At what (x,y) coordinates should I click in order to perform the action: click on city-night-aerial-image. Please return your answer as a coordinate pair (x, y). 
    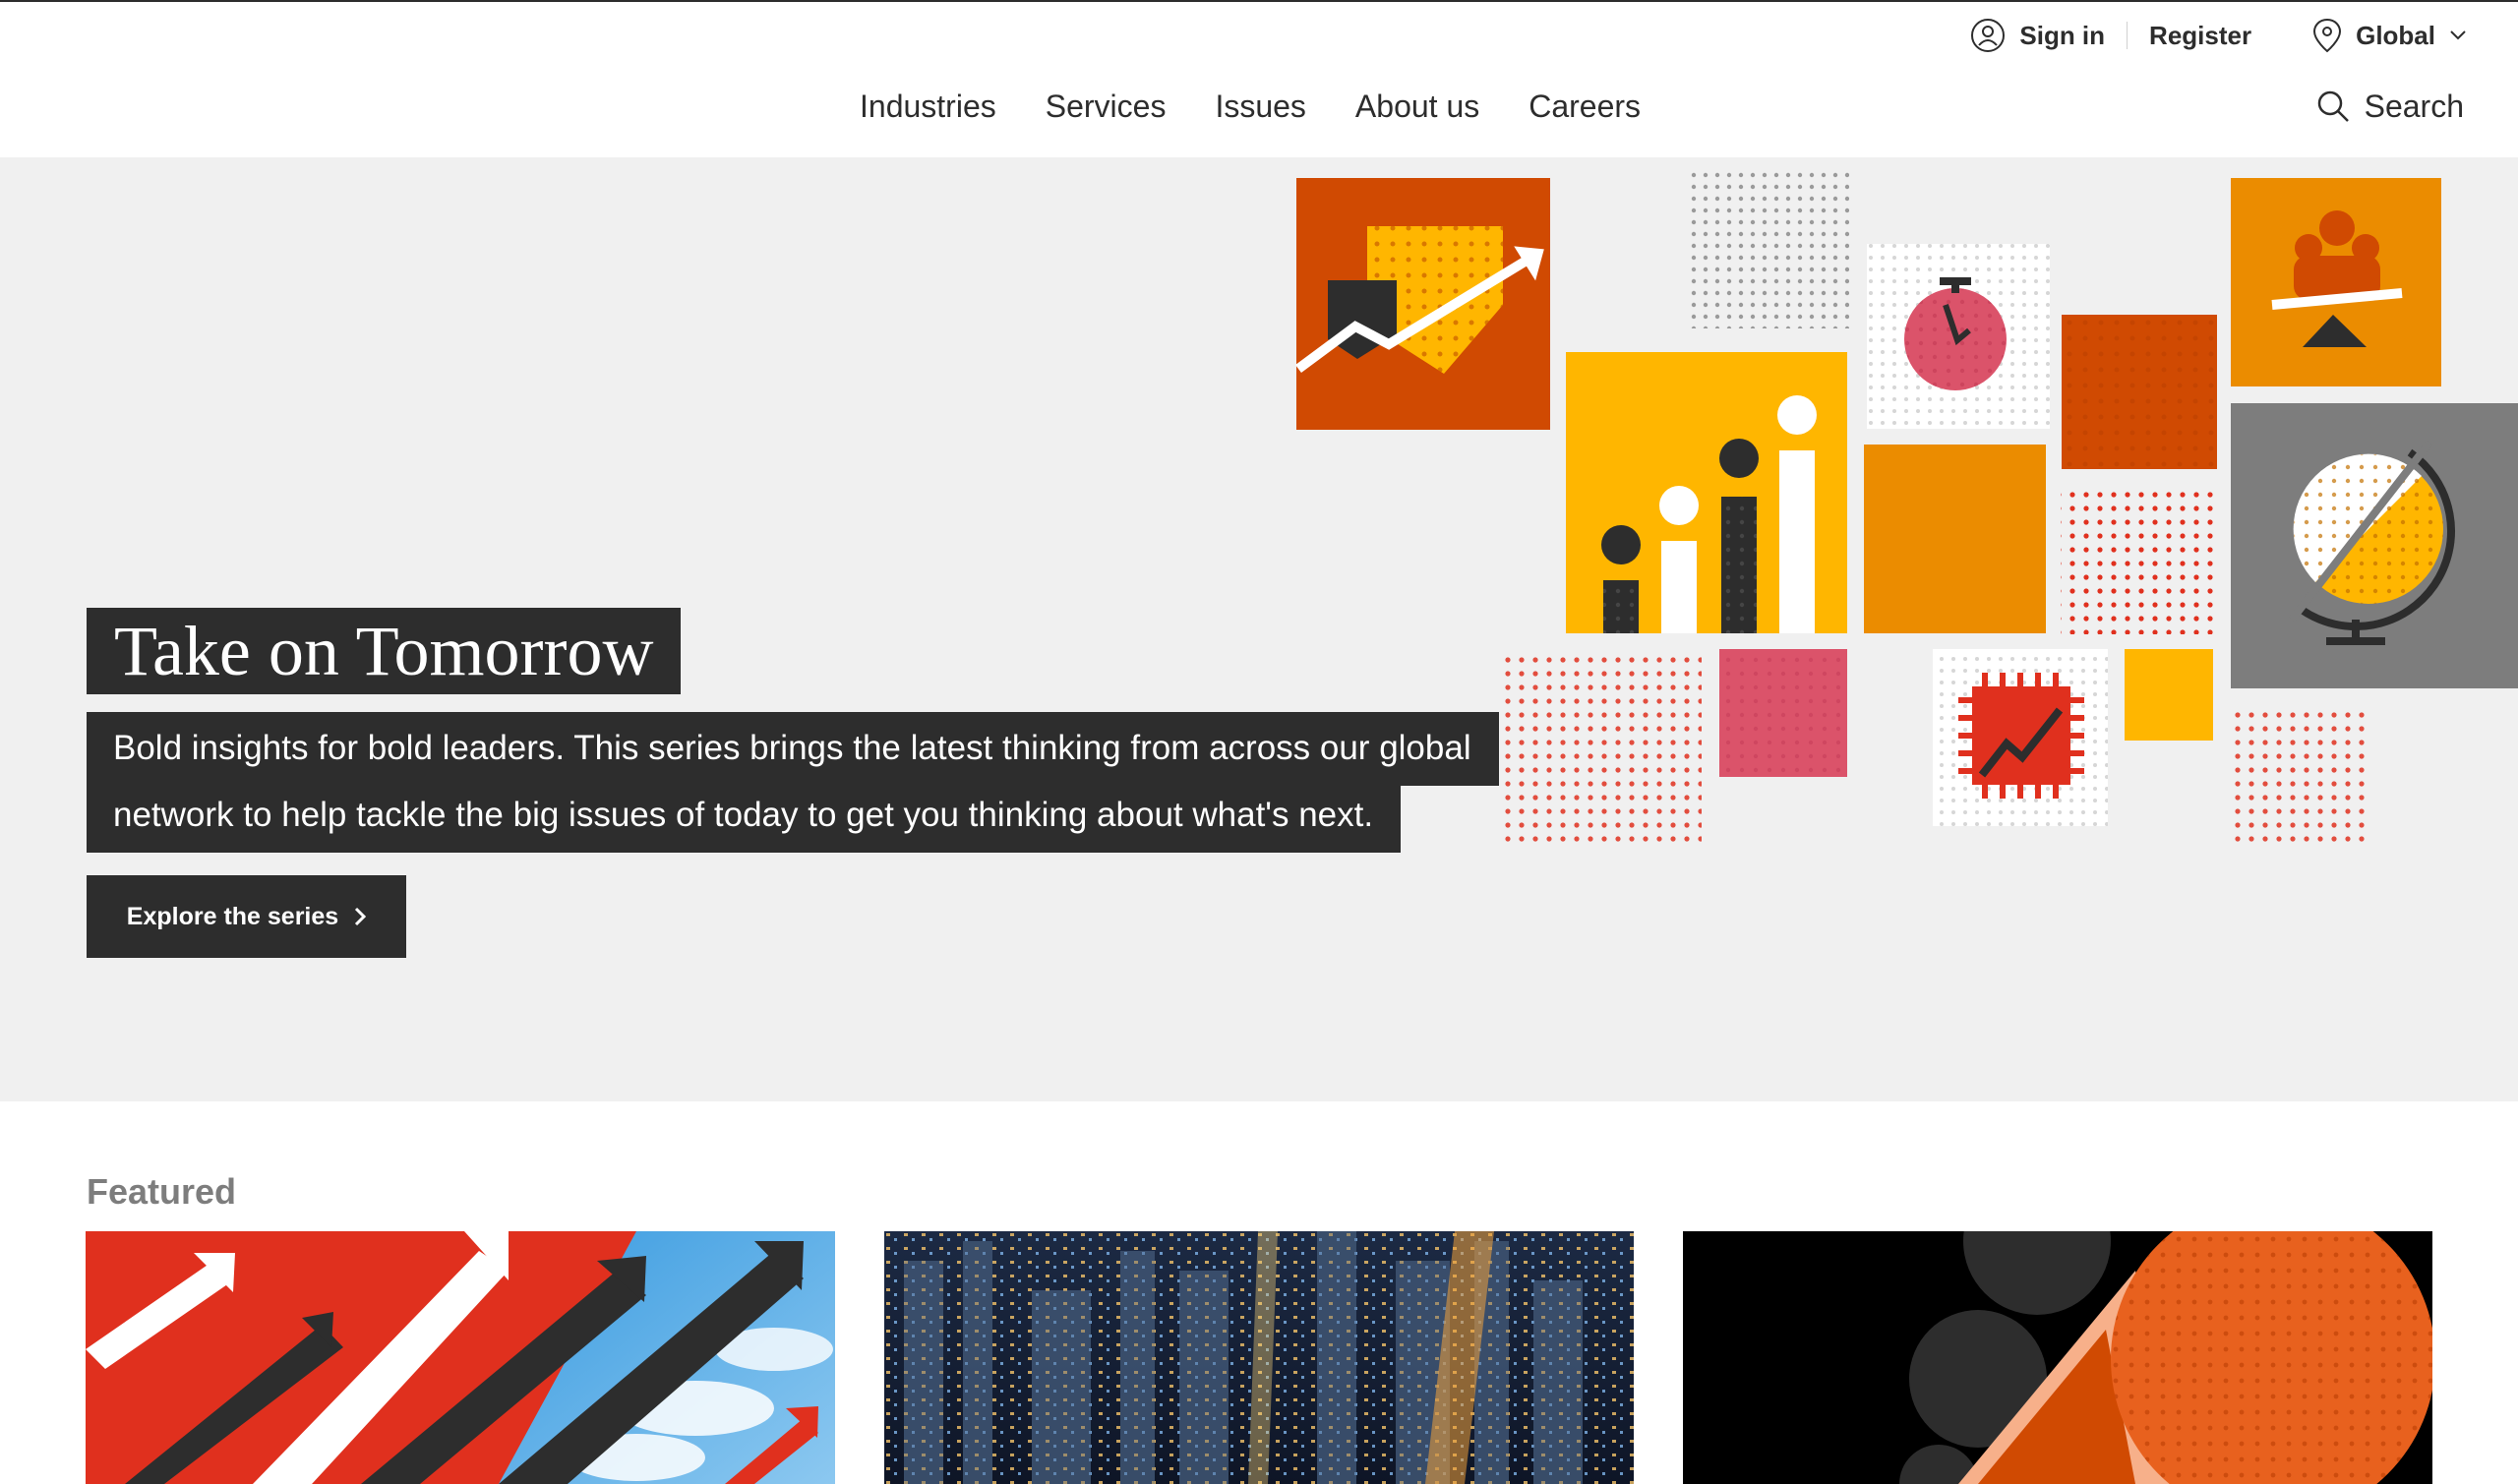
    Looking at the image, I should click on (1259, 1358).